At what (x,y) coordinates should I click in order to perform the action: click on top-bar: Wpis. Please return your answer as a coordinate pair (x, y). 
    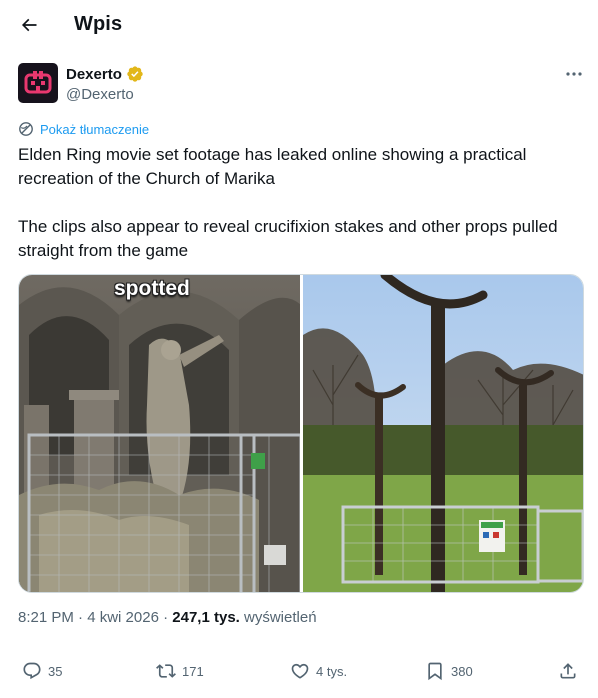
    Looking at the image, I should click on (299, 26).